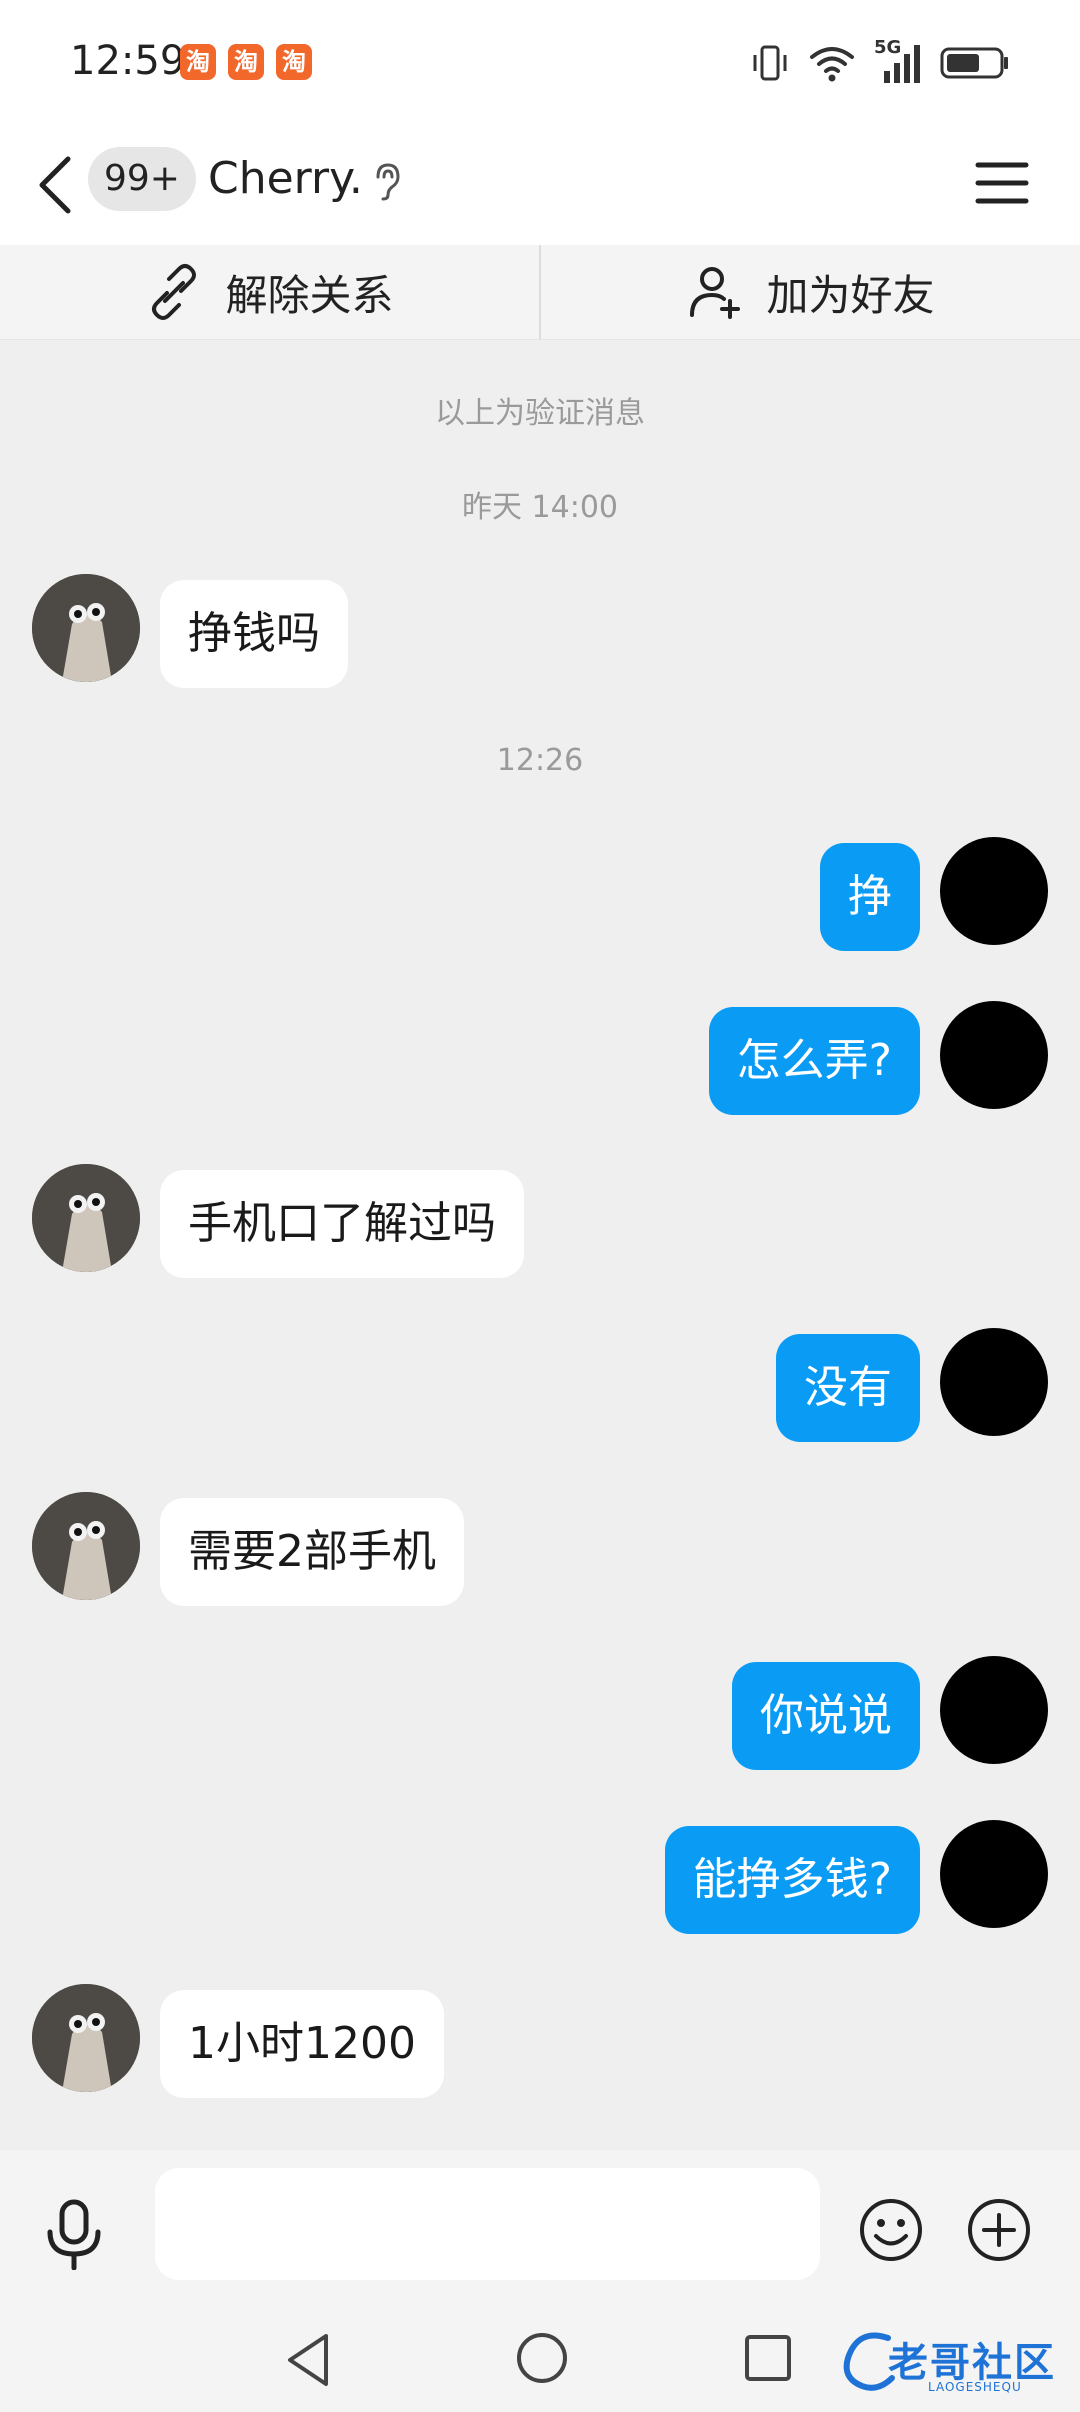 The width and height of the screenshot is (1080, 2412). I want to click on message-row: 挣钱吗, so click(540, 631).